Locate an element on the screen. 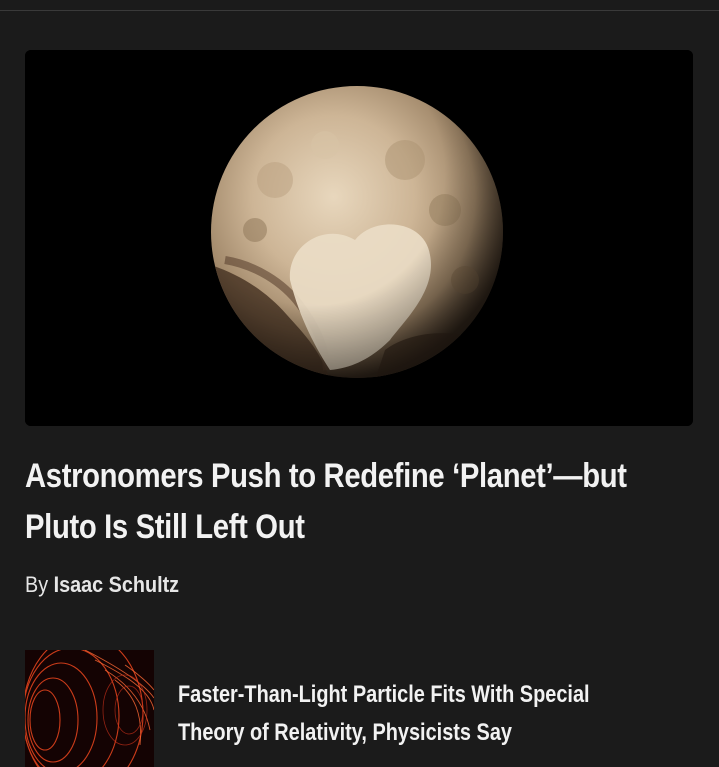  related-thumbnail is located at coordinates (89, 708).